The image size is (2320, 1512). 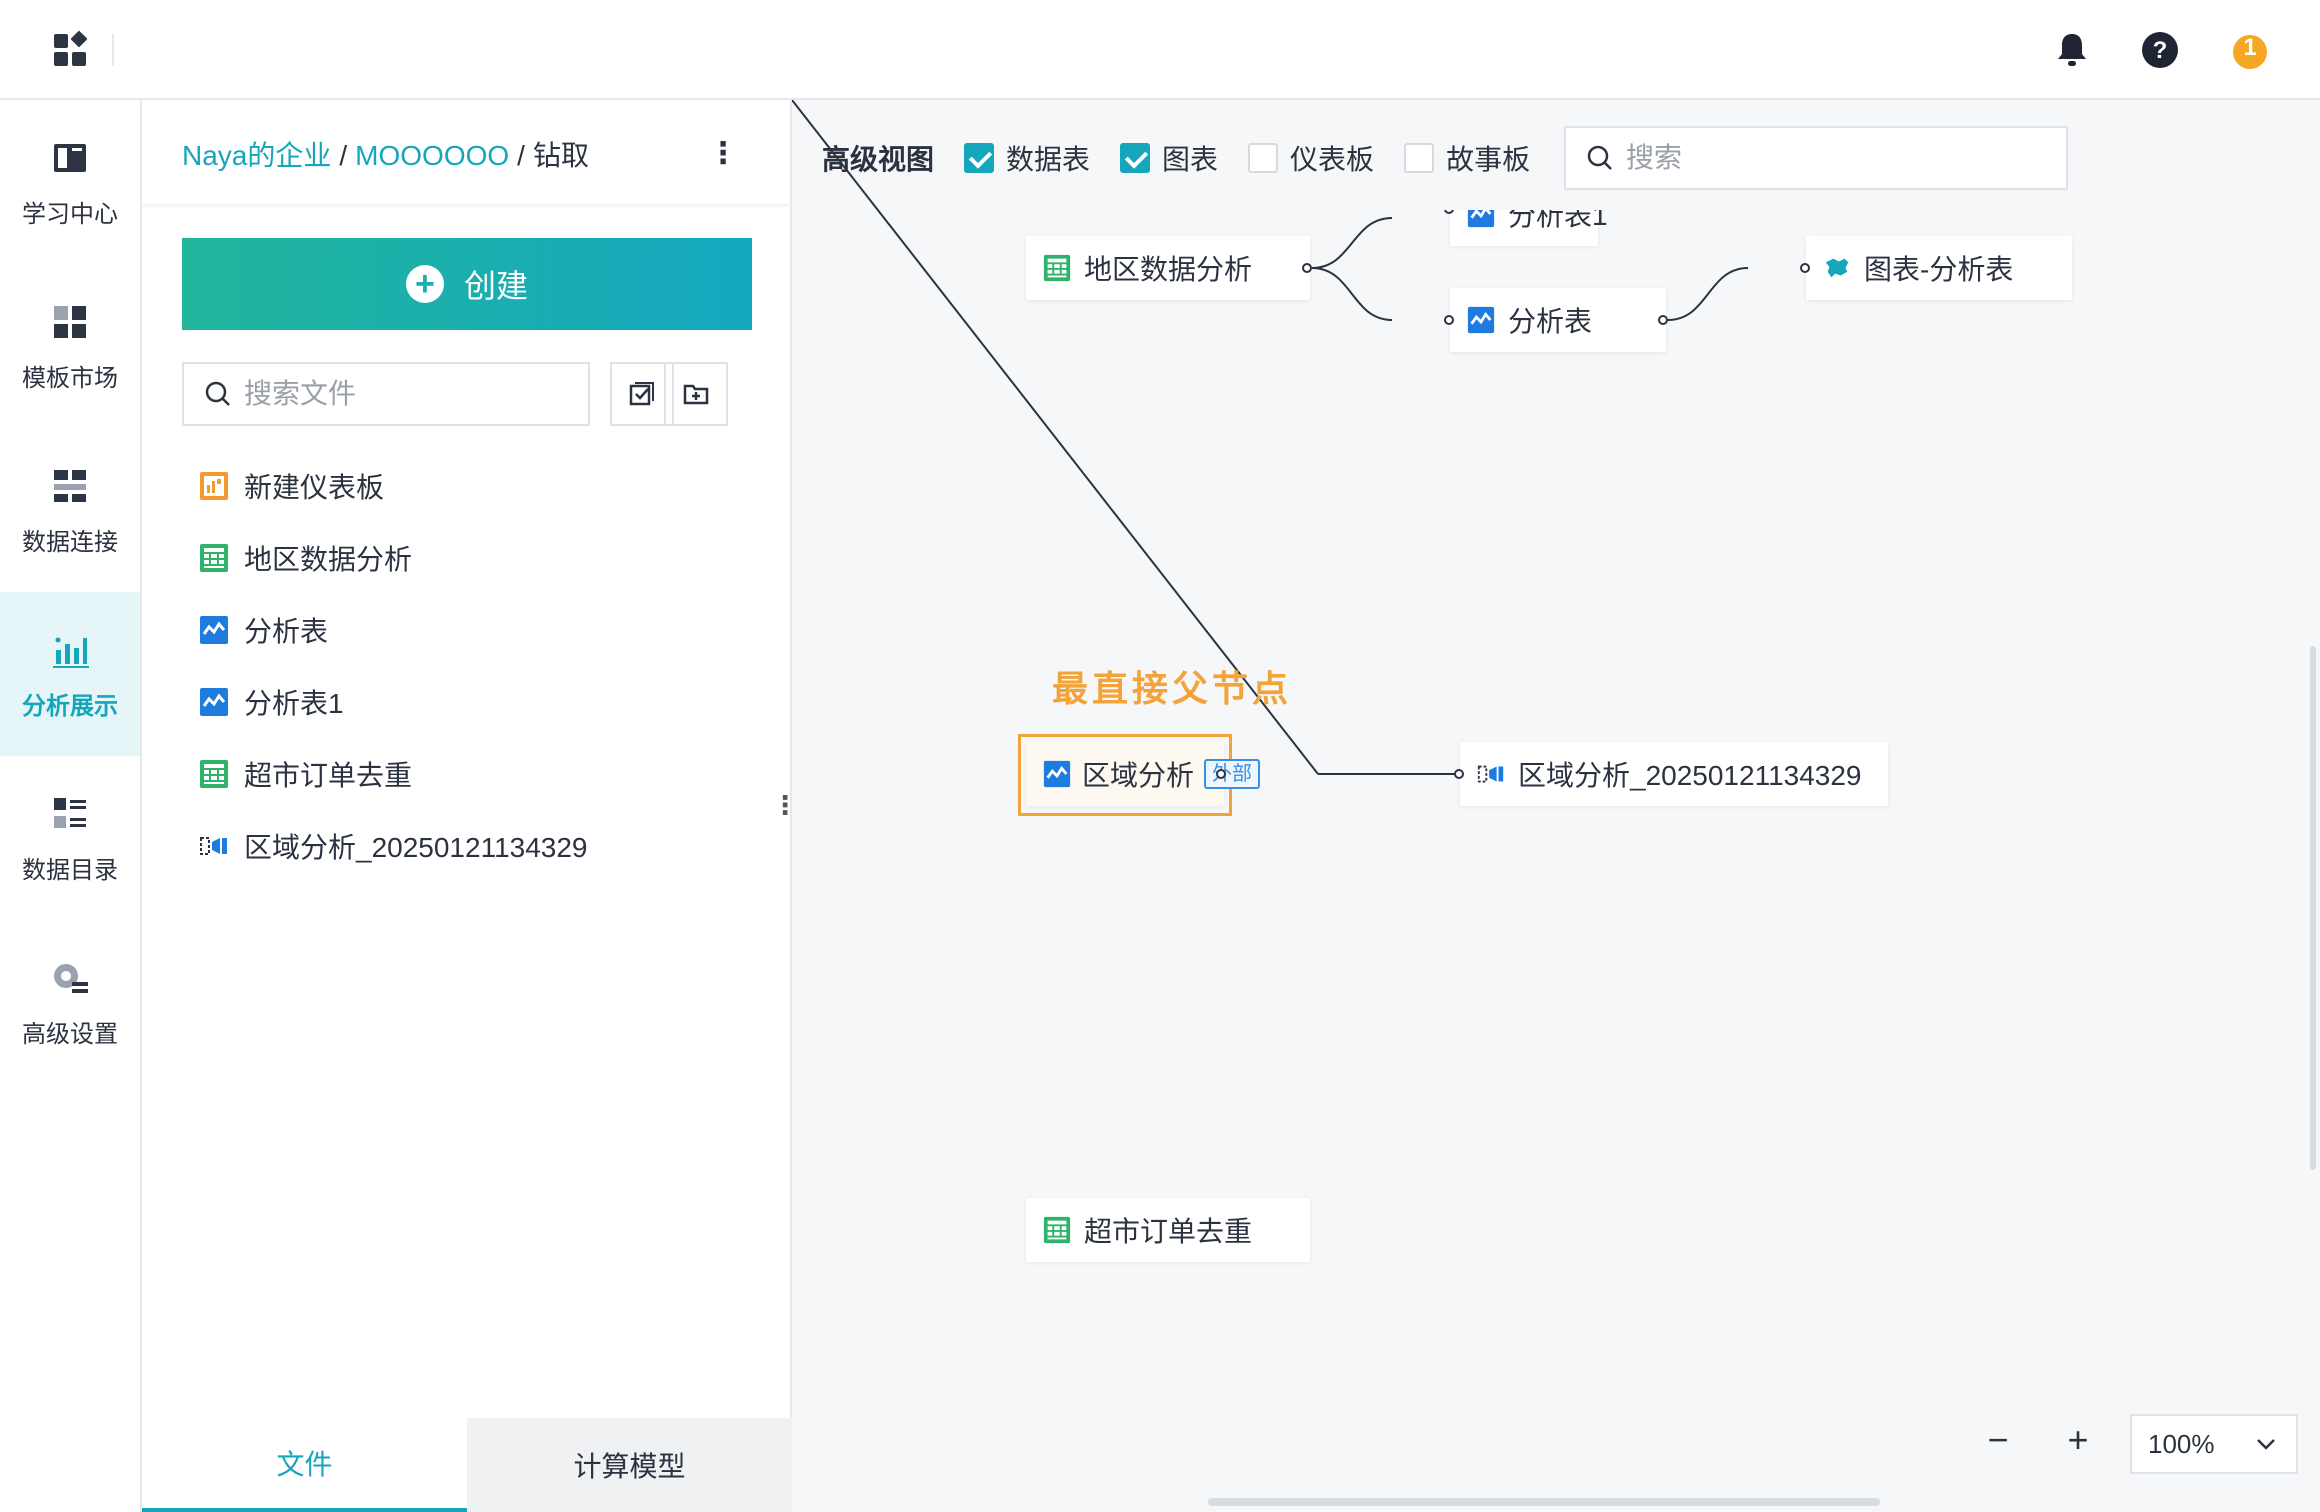 I want to click on dashboard-icon, so click(x=214, y=486).